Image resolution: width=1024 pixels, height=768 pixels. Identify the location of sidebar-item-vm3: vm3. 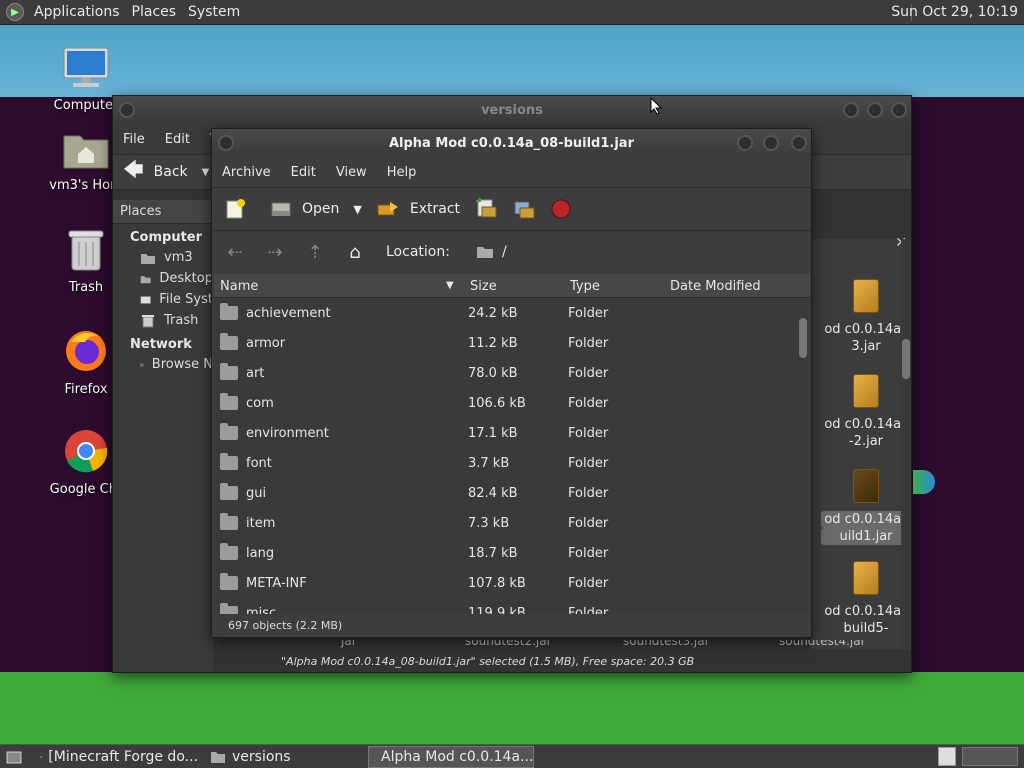
(163, 257).